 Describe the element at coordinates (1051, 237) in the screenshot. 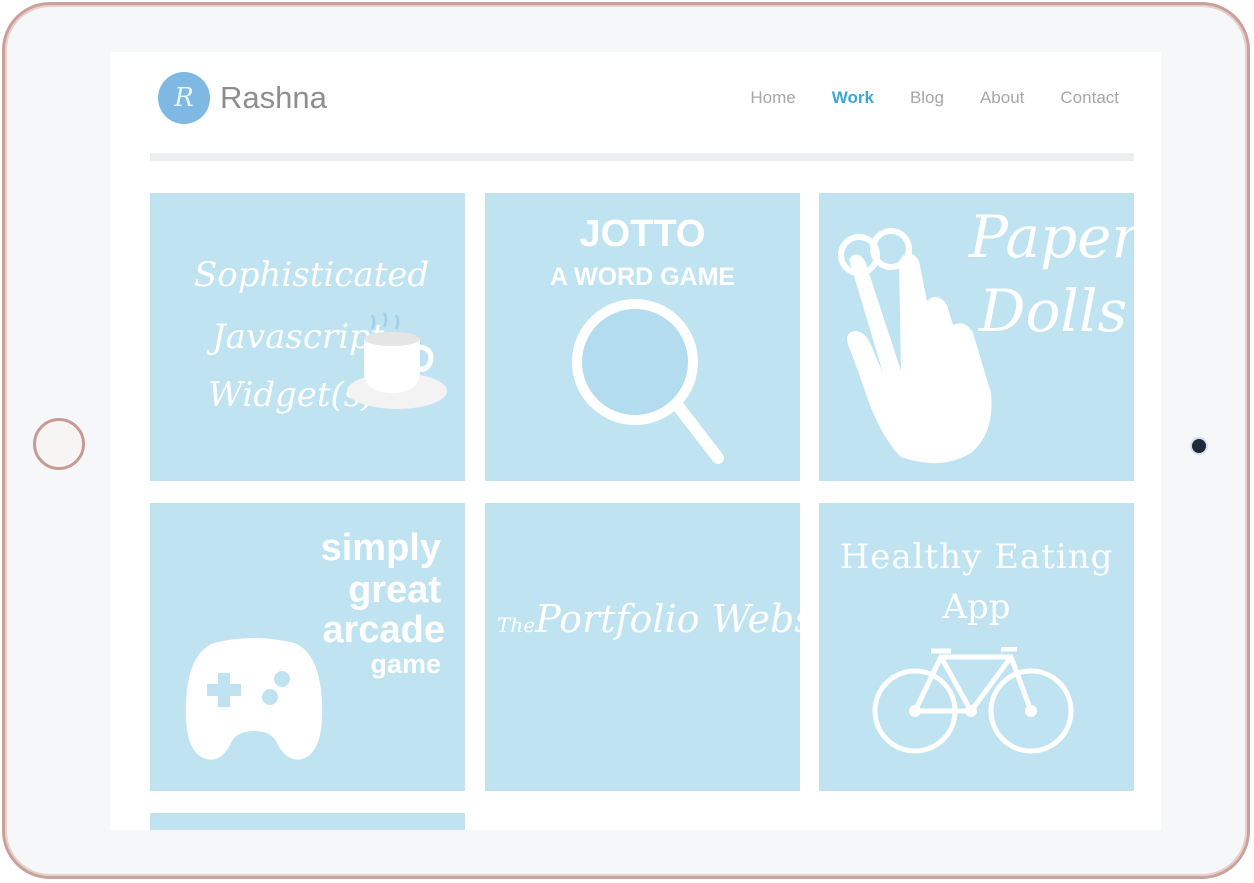

I see `paper-dolls-line1: Paper` at that location.